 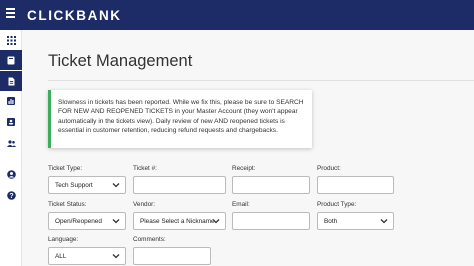 What do you see at coordinates (329, 168) in the screenshot?
I see `product-label: Product:` at bounding box center [329, 168].